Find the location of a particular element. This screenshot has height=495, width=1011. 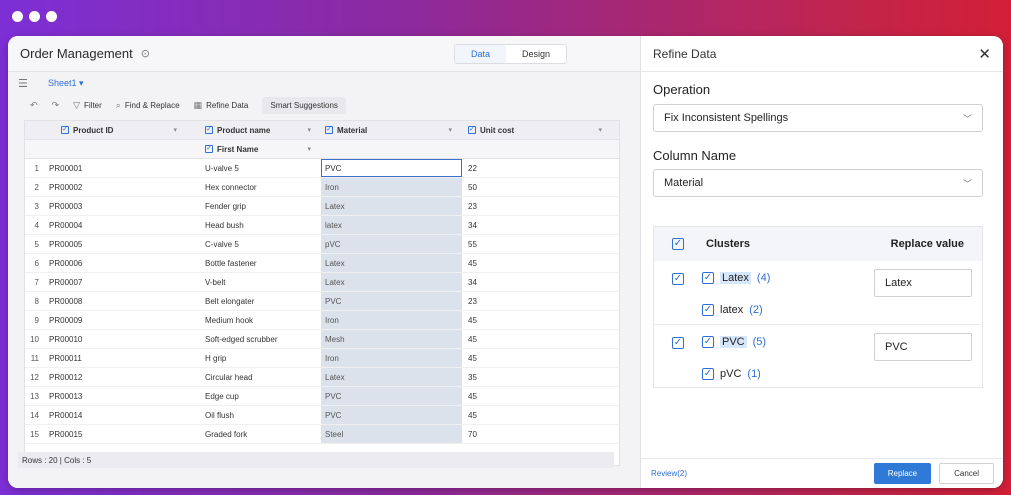

table-row: 1 PR00001 U-valve 5 PVC 22 is located at coordinates (322, 168).